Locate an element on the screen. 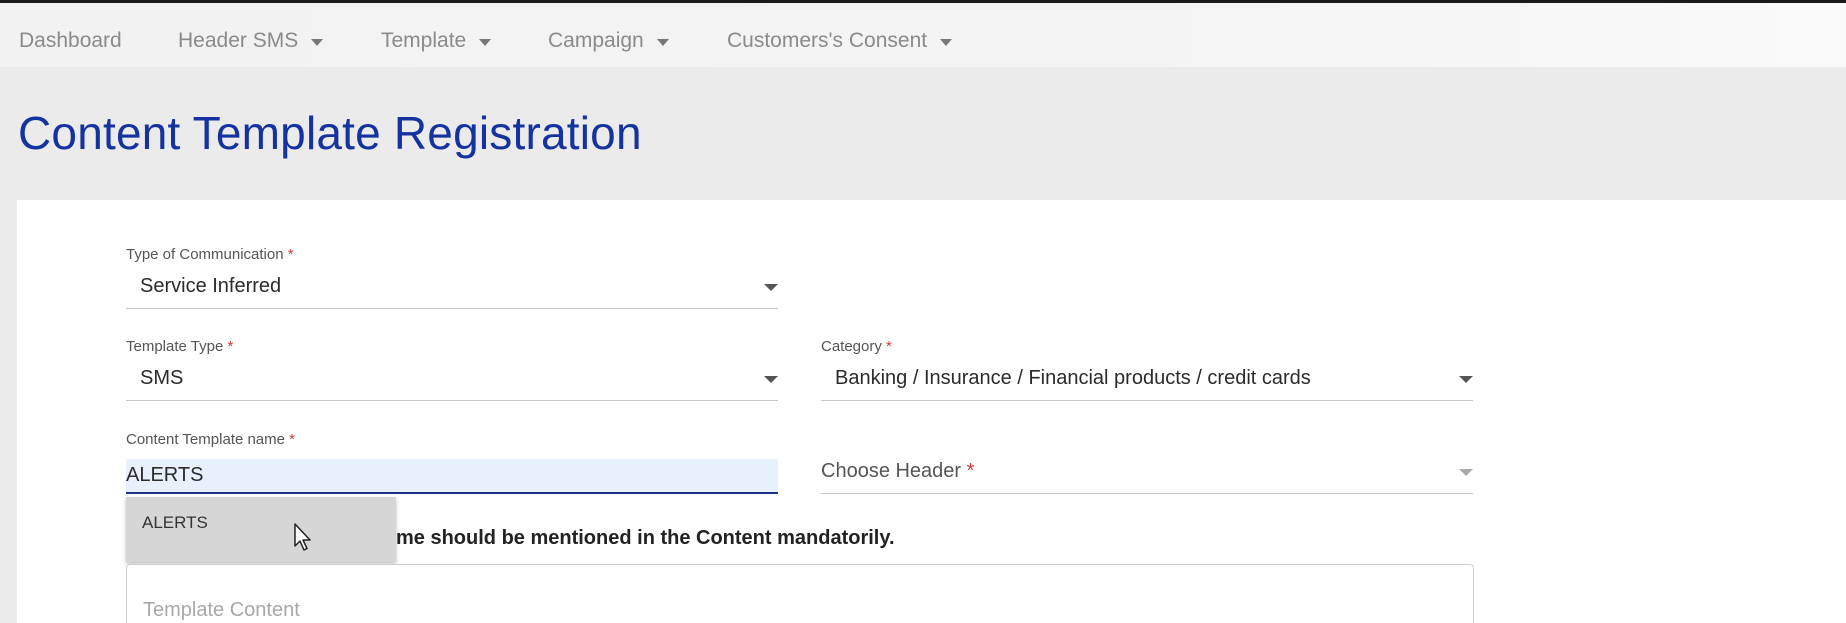 The height and width of the screenshot is (623, 1846). nav-header-sms: Header SMS is located at coordinates (251, 41).